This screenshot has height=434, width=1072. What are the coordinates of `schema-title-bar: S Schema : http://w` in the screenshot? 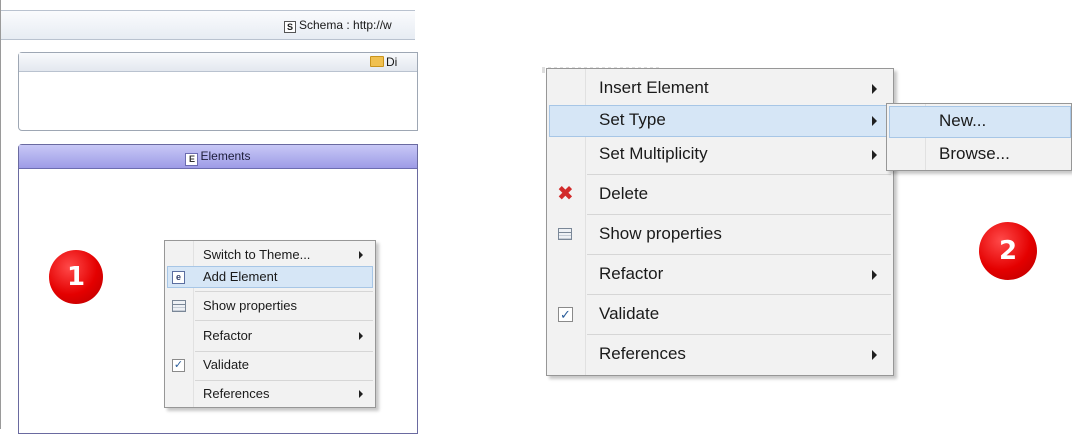 It's located at (208, 25).